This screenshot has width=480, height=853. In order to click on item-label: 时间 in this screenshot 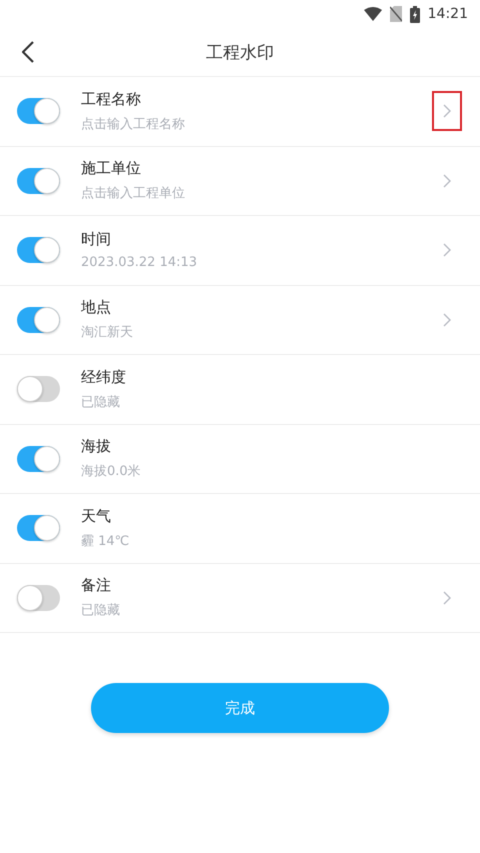, I will do `click(96, 240)`.